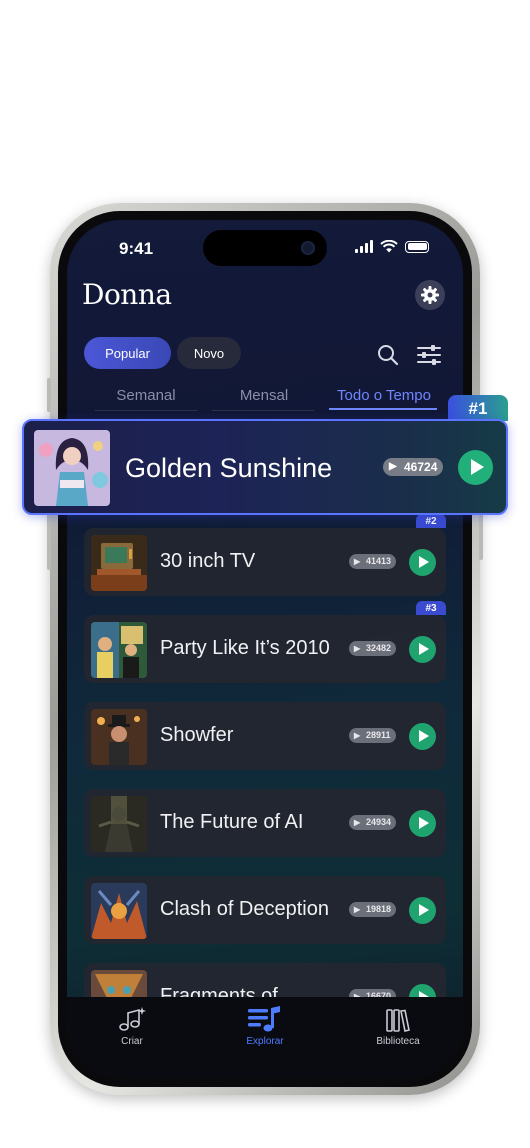  Describe the element at coordinates (232, 822) in the screenshot. I see `track-title: The Future of AI` at that location.